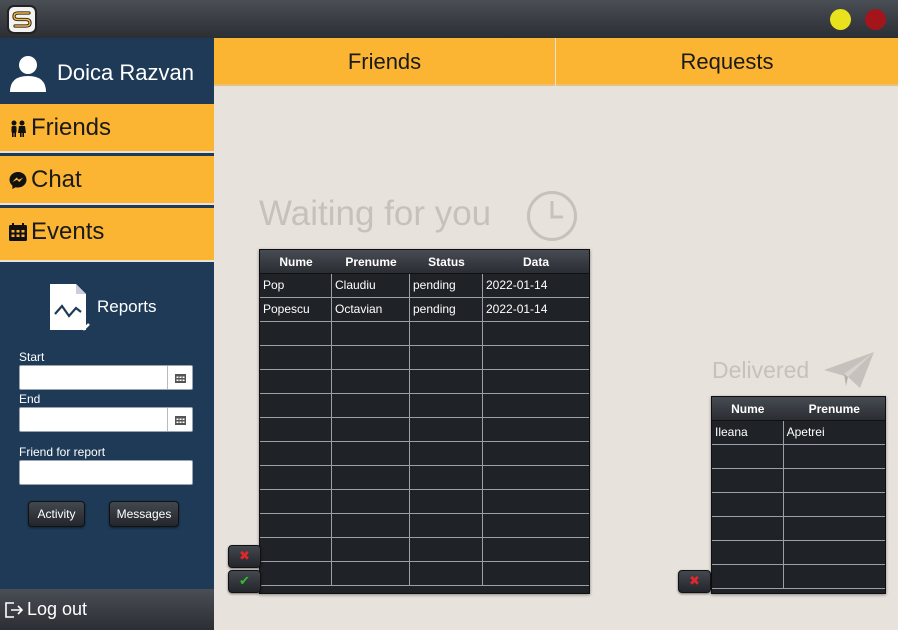  What do you see at coordinates (371, 309) in the screenshot?
I see `table-cell: Octavian` at bounding box center [371, 309].